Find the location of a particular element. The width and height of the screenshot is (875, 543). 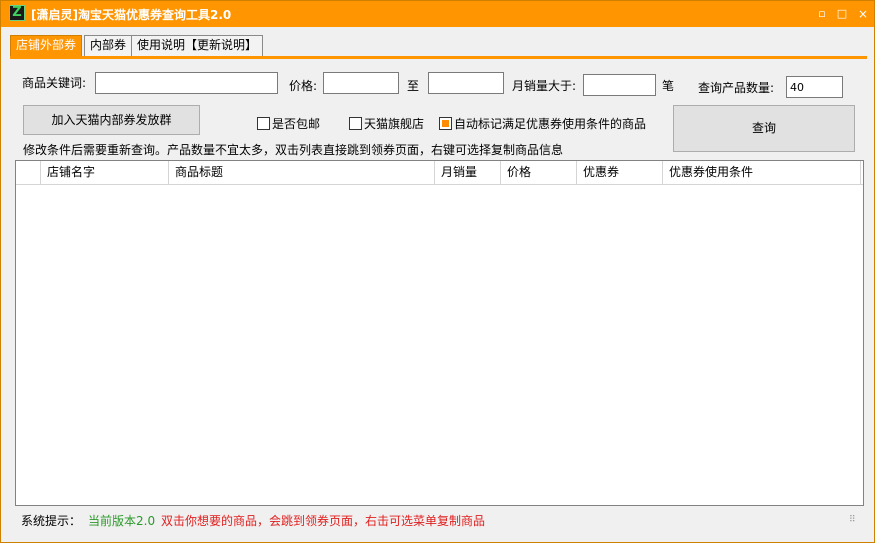

price-label: 价格: is located at coordinates (303, 86).